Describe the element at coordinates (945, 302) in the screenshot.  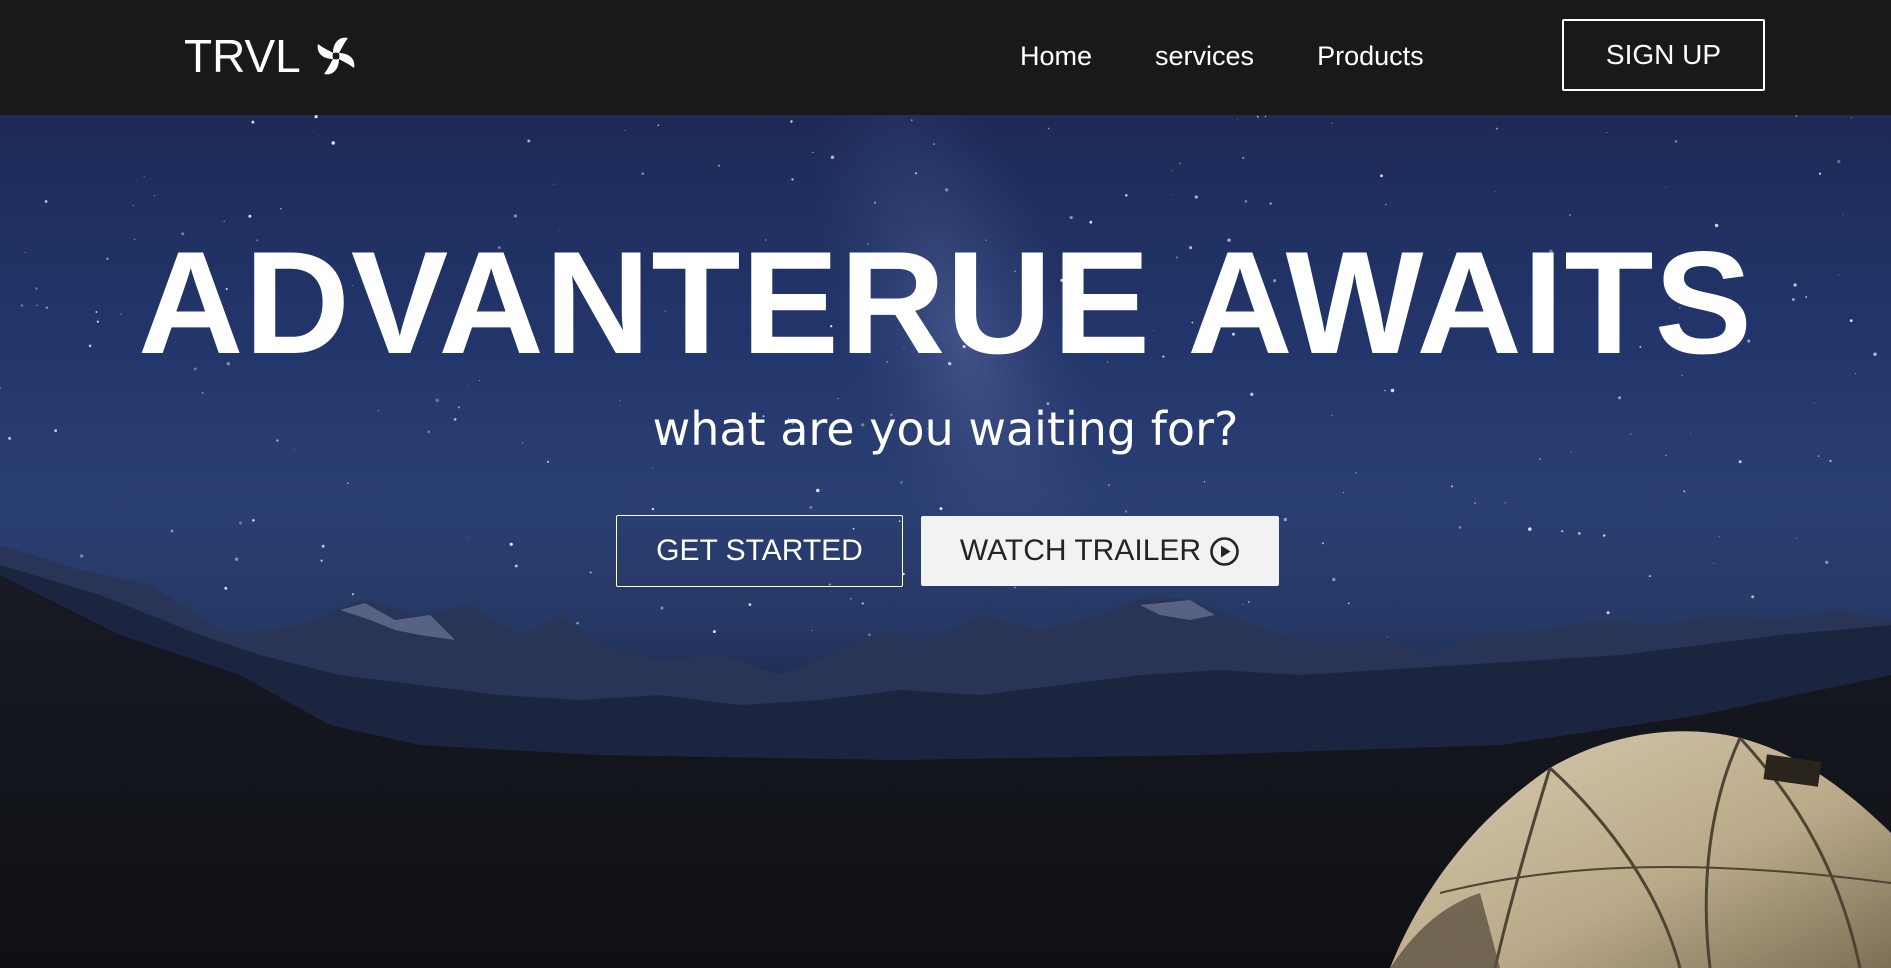
I see `hero-title: ADVANTERUE AWAITS` at that location.